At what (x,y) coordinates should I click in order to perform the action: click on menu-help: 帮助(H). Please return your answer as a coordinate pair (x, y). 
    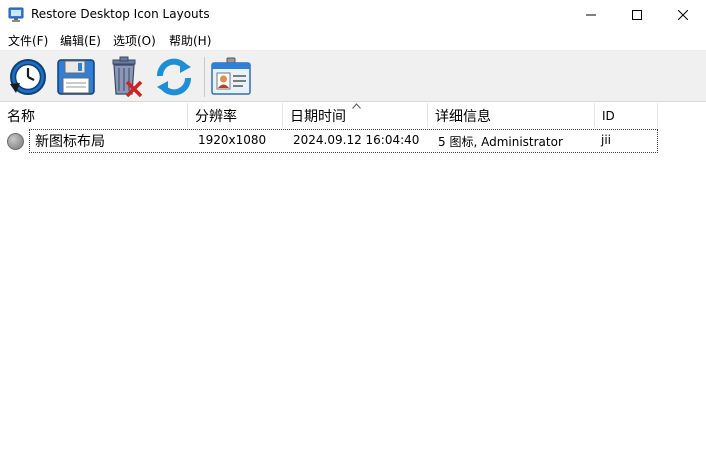
    Looking at the image, I should click on (190, 40).